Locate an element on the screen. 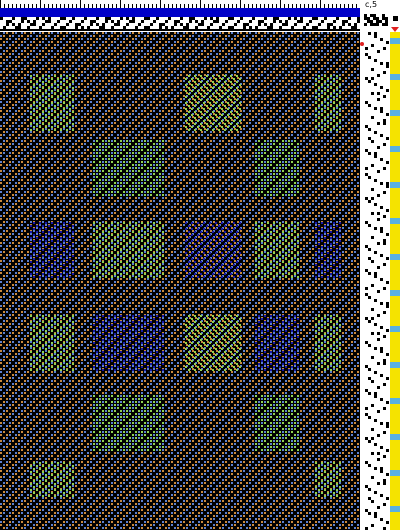 This screenshot has width=400, height=530. treadling-grid is located at coordinates (377, 281).